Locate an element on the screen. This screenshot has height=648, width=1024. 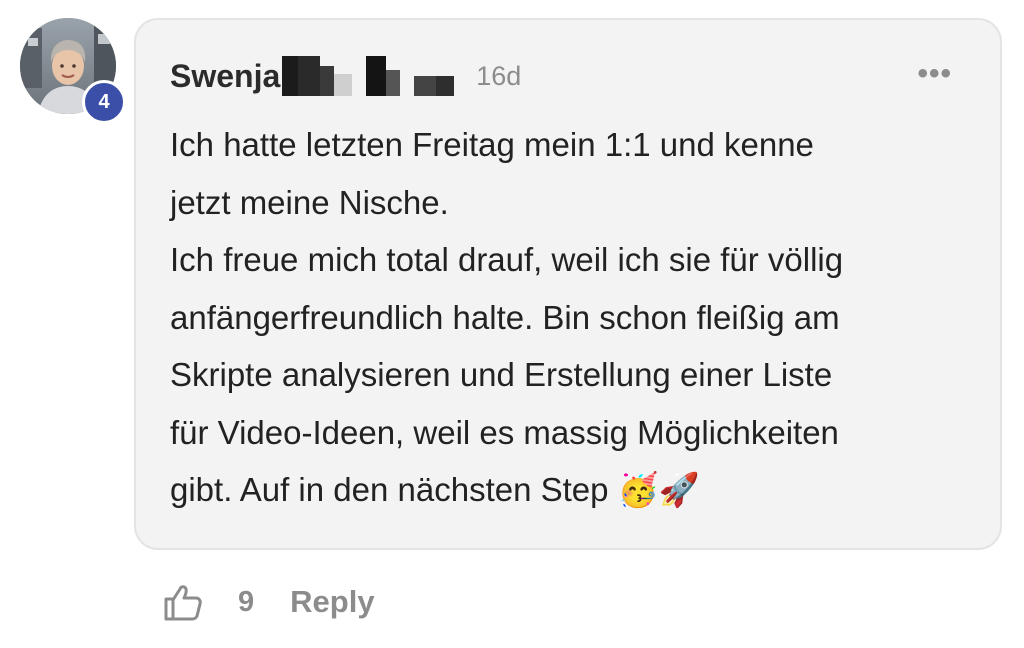
level-badge: 4 is located at coordinates (104, 102).